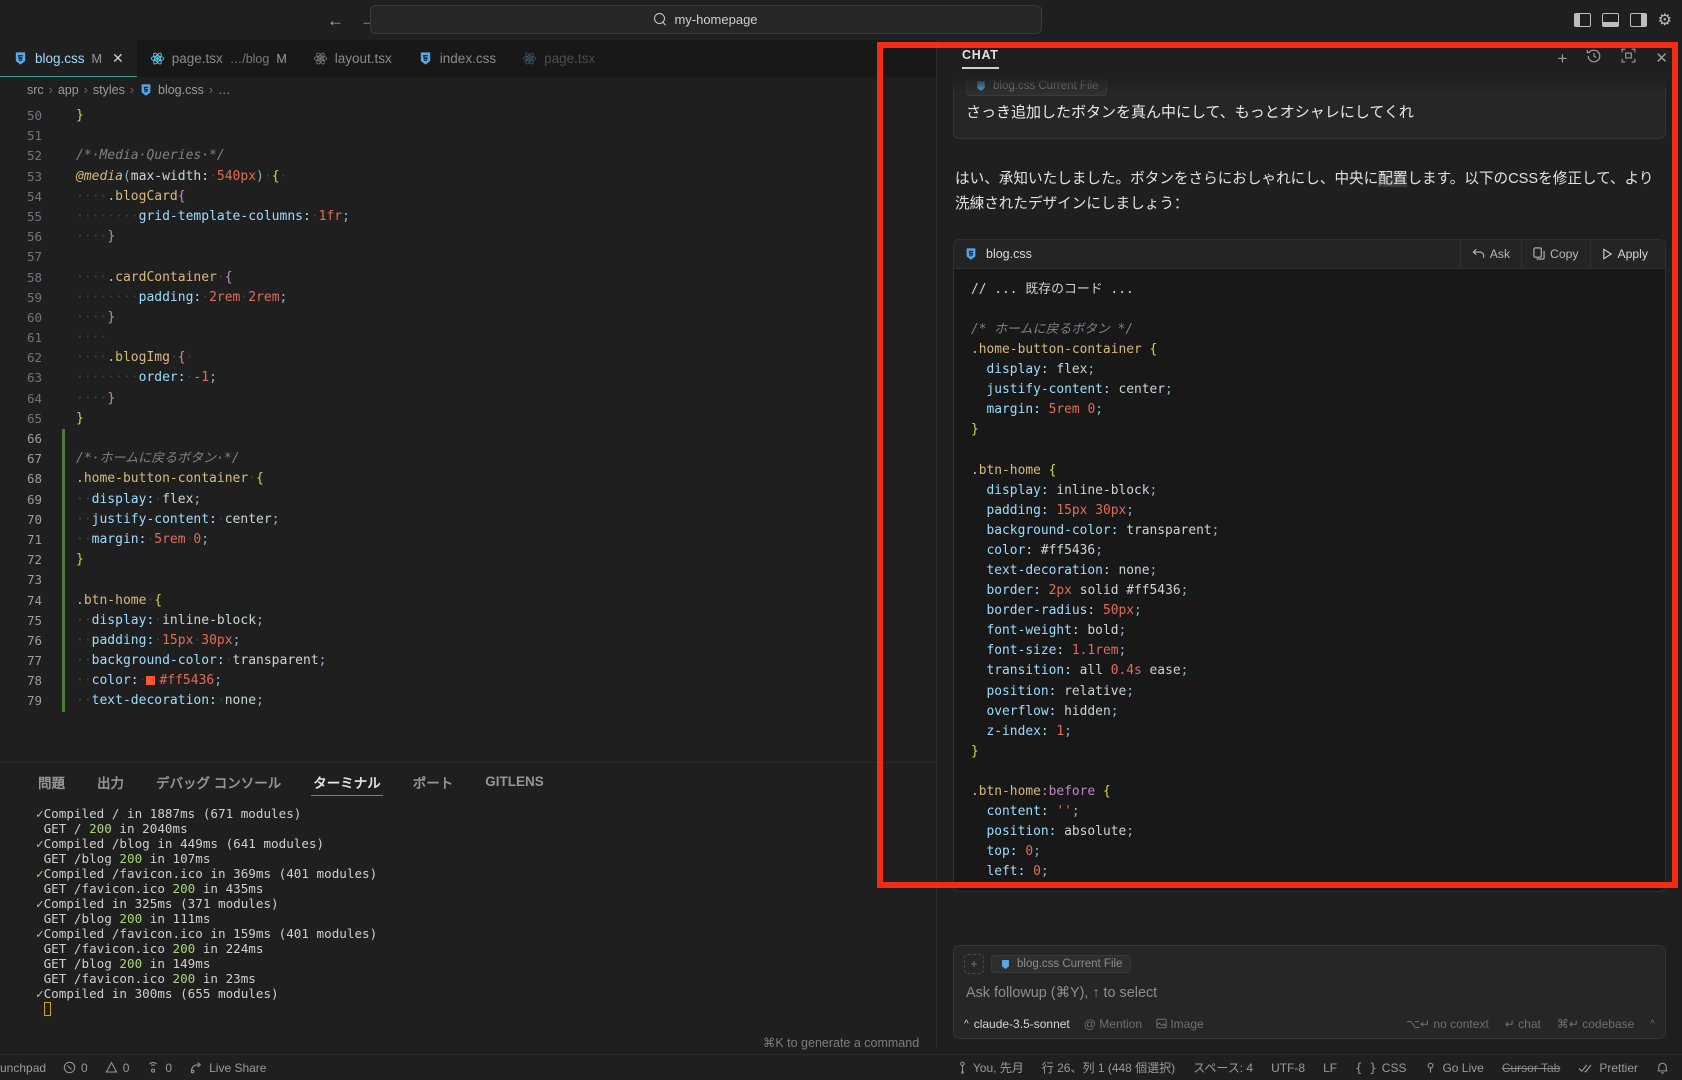 This screenshot has width=1682, height=1080. What do you see at coordinates (716, 19) in the screenshot?
I see `omnibox-value: my-homepage` at bounding box center [716, 19].